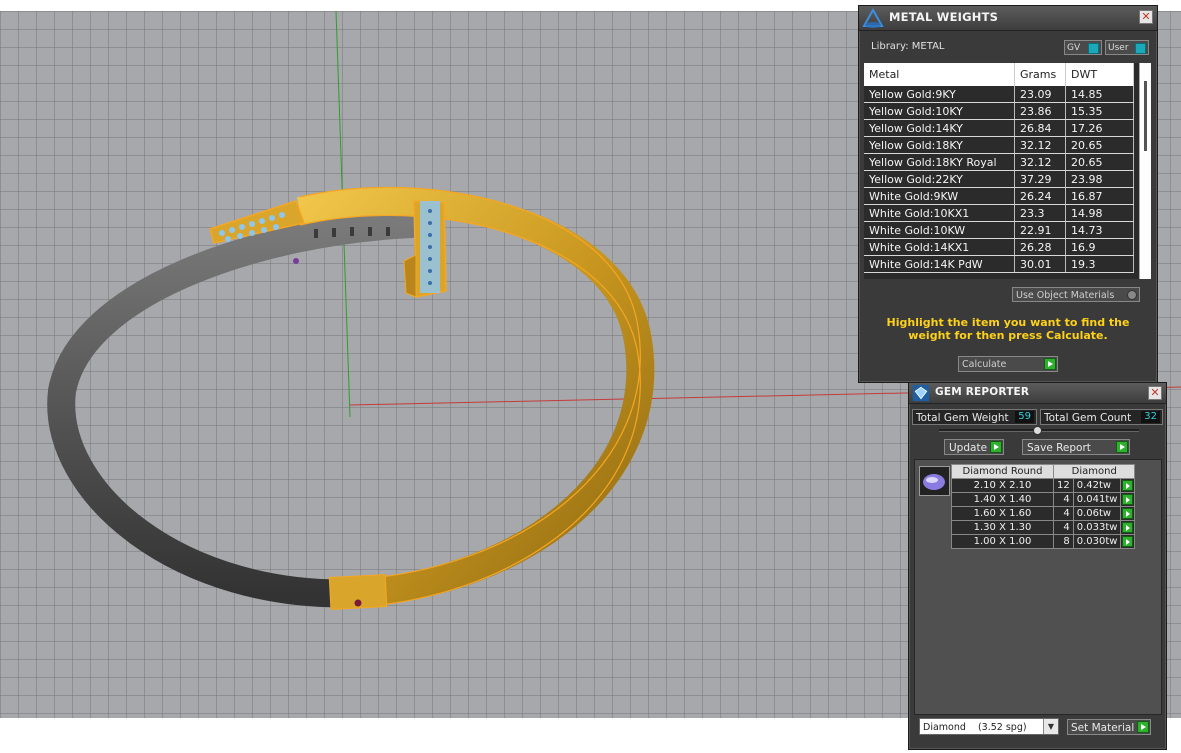 This screenshot has width=1181, height=753. I want to click on gem-size-cell: 1.60 X 1.60, so click(1002, 513).